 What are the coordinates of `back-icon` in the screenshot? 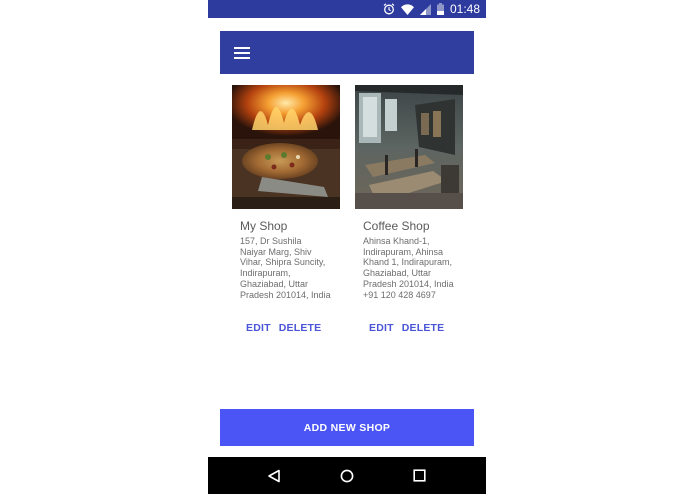 It's located at (274, 476).